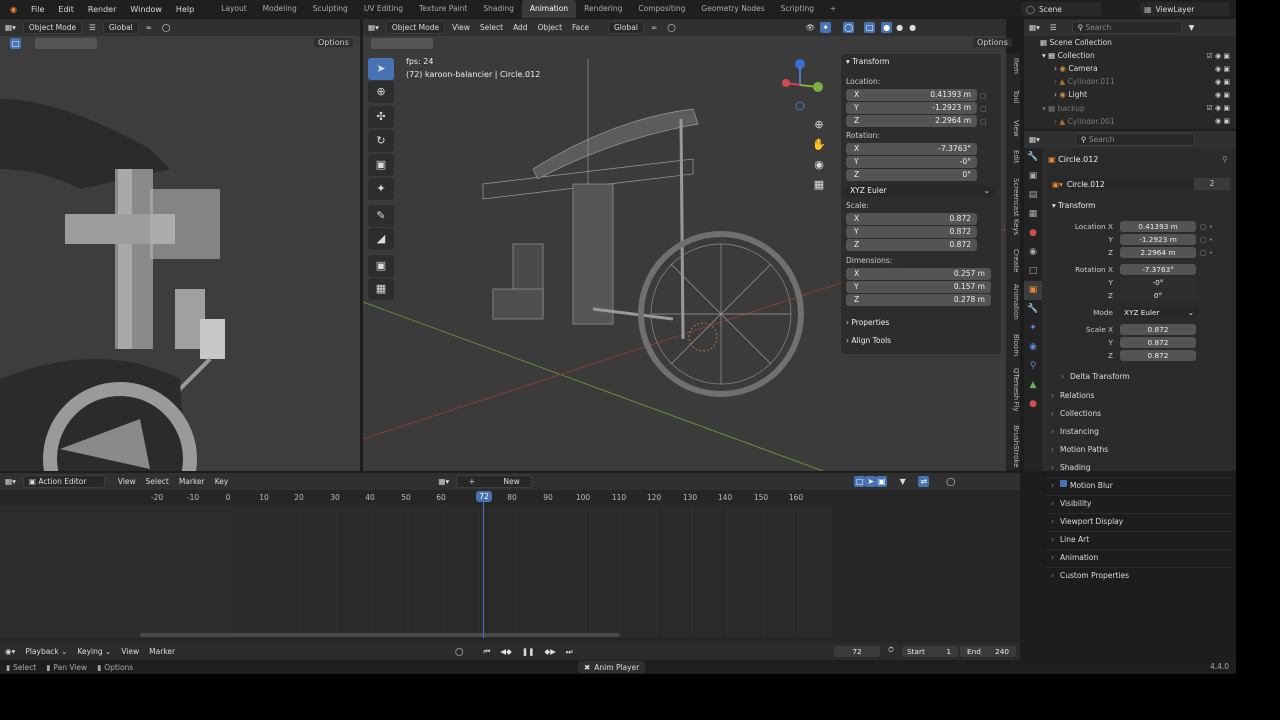  Describe the element at coordinates (185, 9) in the screenshot. I see `menu-help: Help` at that location.